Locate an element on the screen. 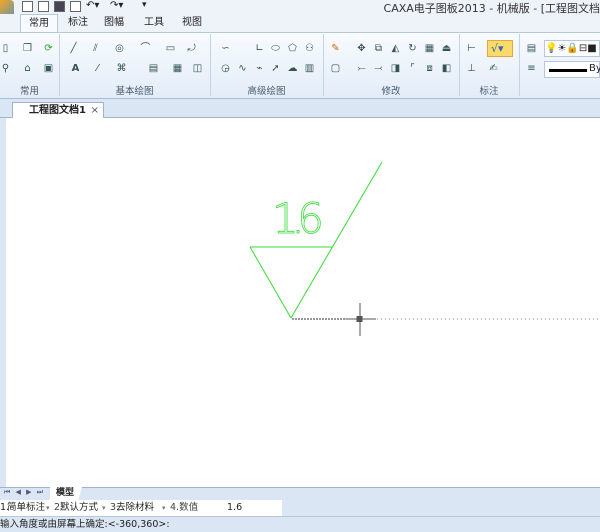 The width and height of the screenshot is (600, 532). next-sheet-icon: ▶ is located at coordinates (28, 492).